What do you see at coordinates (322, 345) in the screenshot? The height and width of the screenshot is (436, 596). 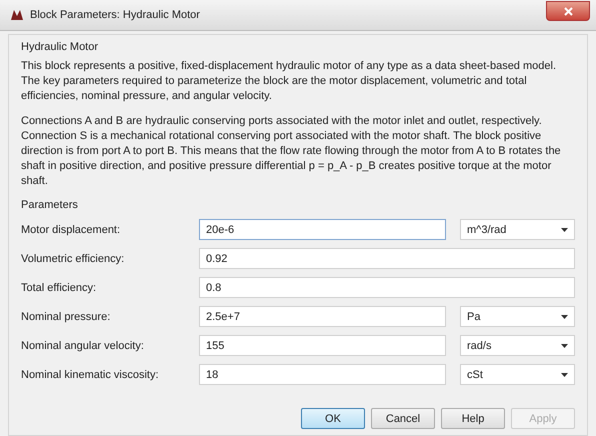 I see `parameter-field: 155` at bounding box center [322, 345].